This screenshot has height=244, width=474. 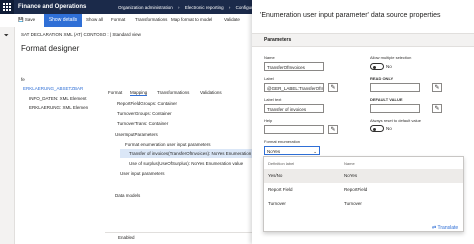 I want to click on left-tree-item: ERKLAERUNG_ABSETZBAR, so click(x=53, y=88).